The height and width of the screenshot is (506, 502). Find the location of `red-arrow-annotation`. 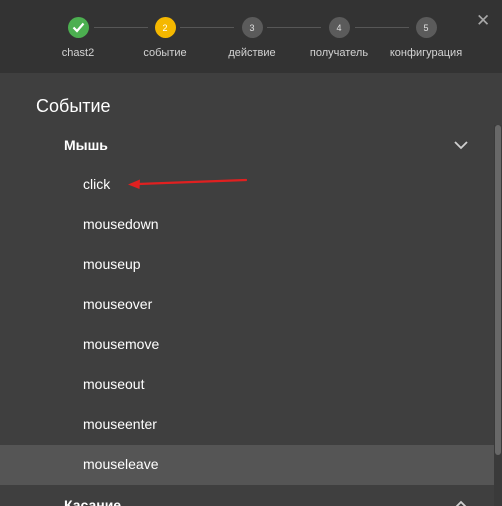

red-arrow-annotation is located at coordinates (188, 183).